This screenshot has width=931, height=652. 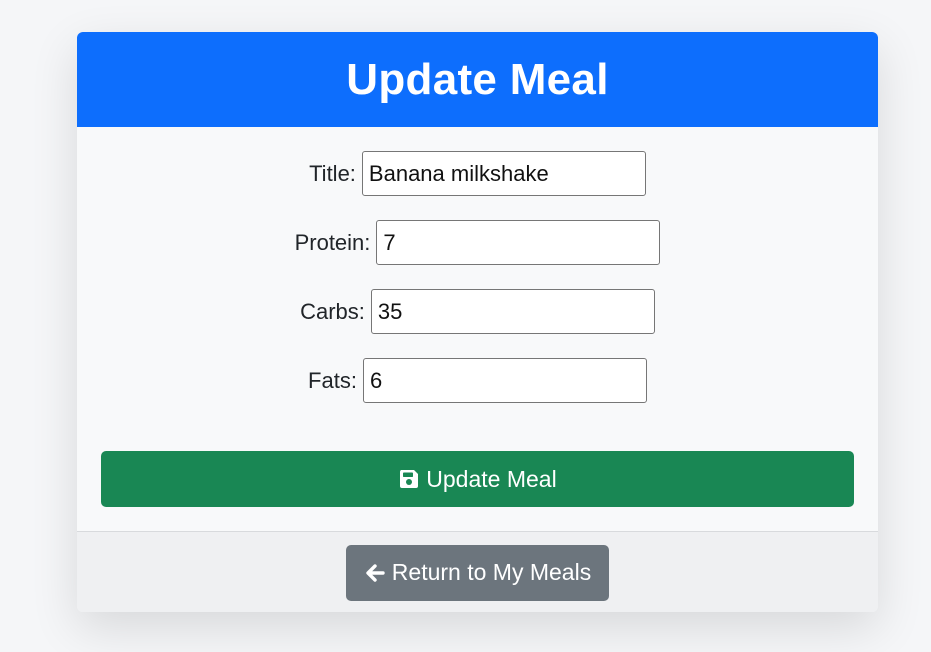 What do you see at coordinates (332, 173) in the screenshot?
I see `title-label: Title:` at bounding box center [332, 173].